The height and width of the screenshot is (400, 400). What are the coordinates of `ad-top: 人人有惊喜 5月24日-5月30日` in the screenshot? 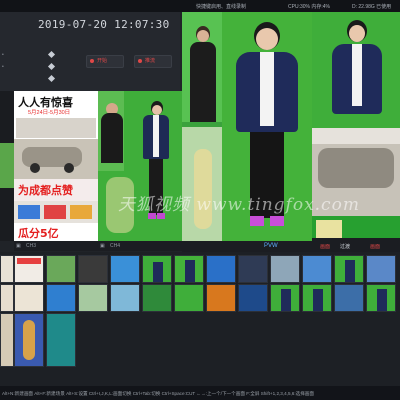 It's located at (56, 115).